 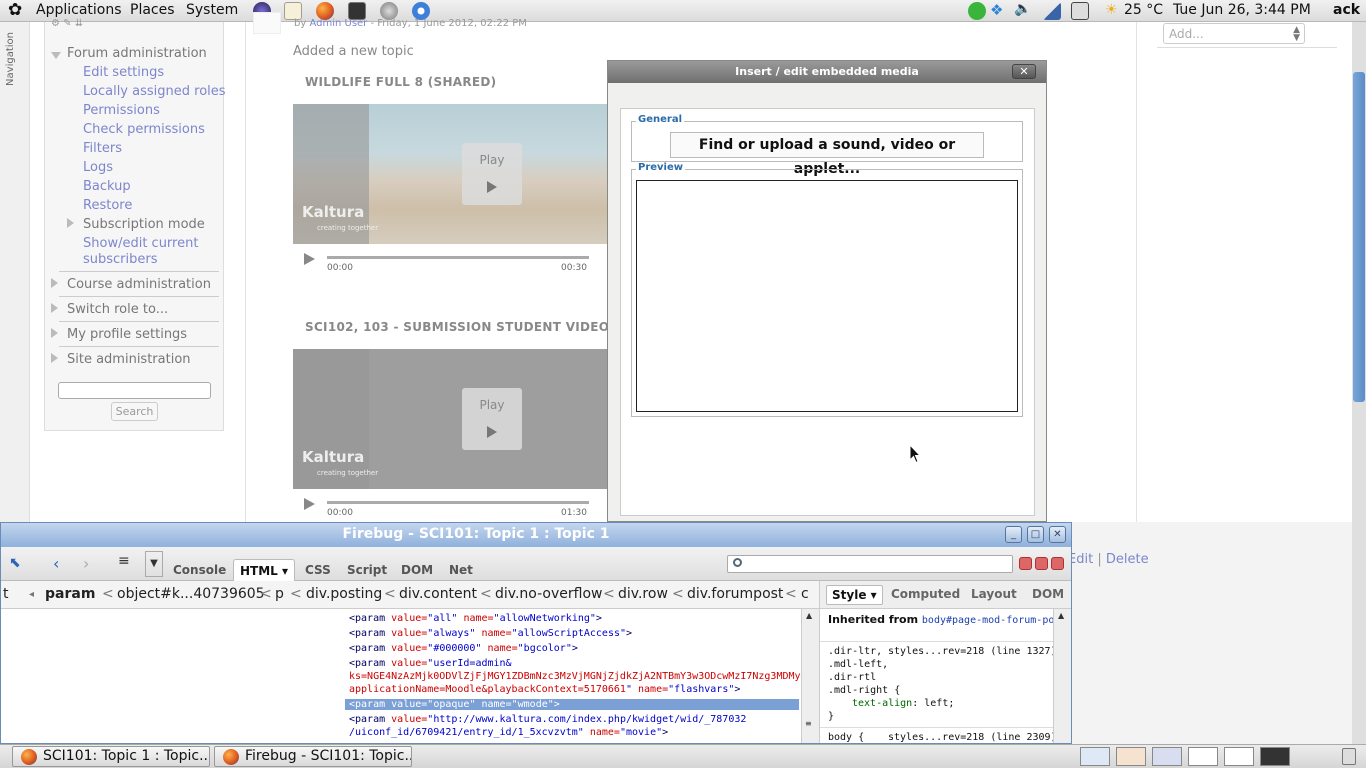 What do you see at coordinates (79, 10) in the screenshot?
I see `applications-menu: Applications` at bounding box center [79, 10].